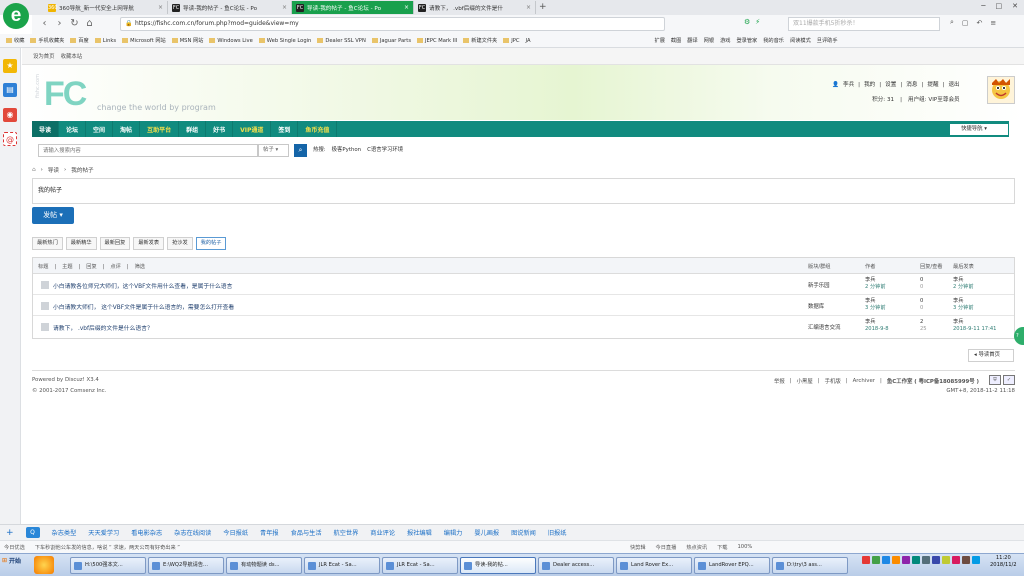 The image size is (1024, 576). Describe the element at coordinates (91, 266) in the screenshot. I see `filter-reply: 回复` at that location.